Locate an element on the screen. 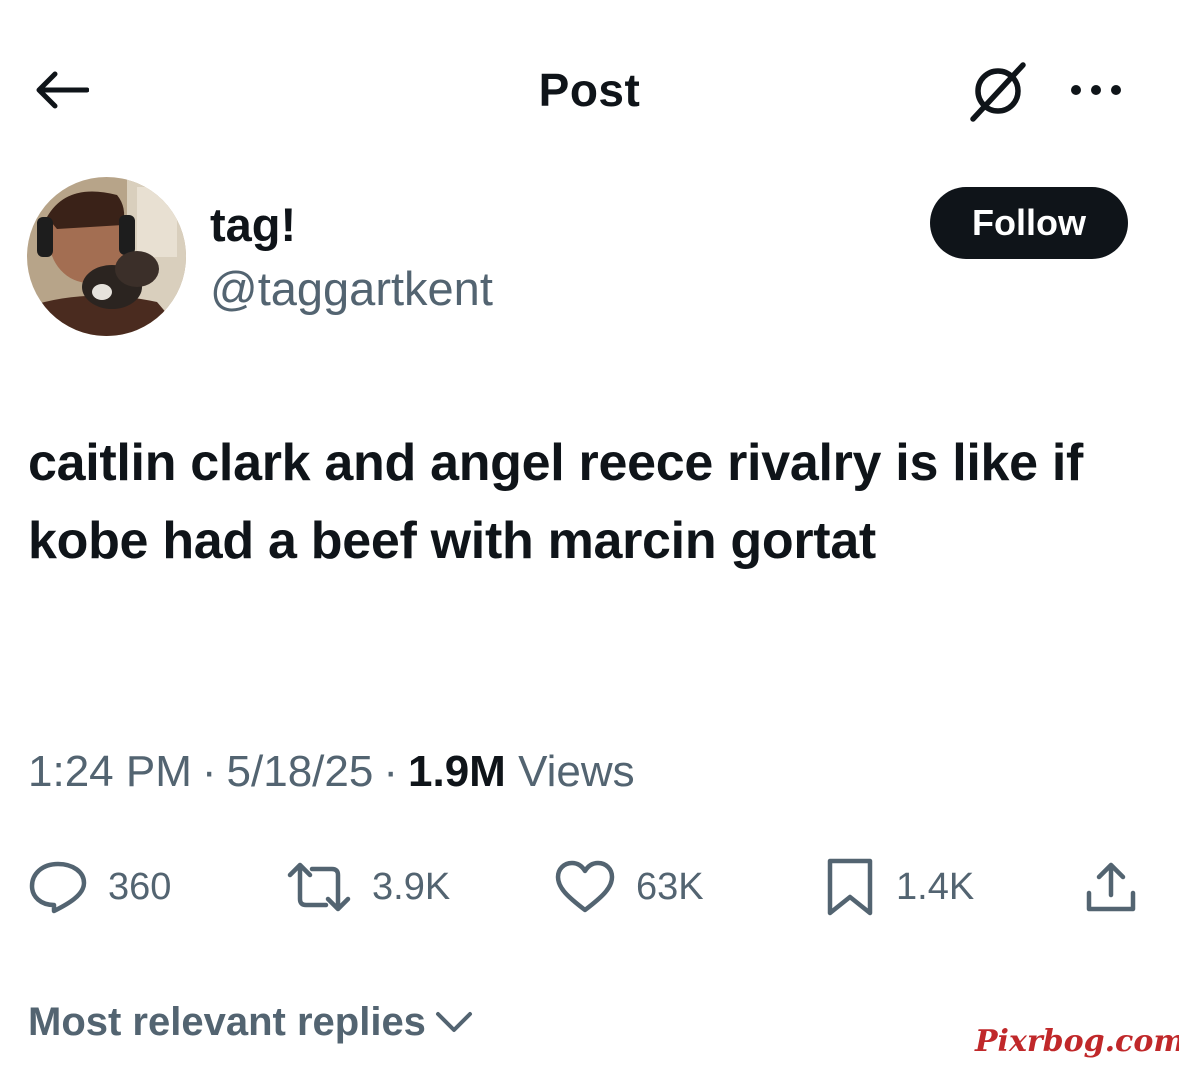 The image size is (1179, 1074). more-dots-icon is located at coordinates (1096, 90).